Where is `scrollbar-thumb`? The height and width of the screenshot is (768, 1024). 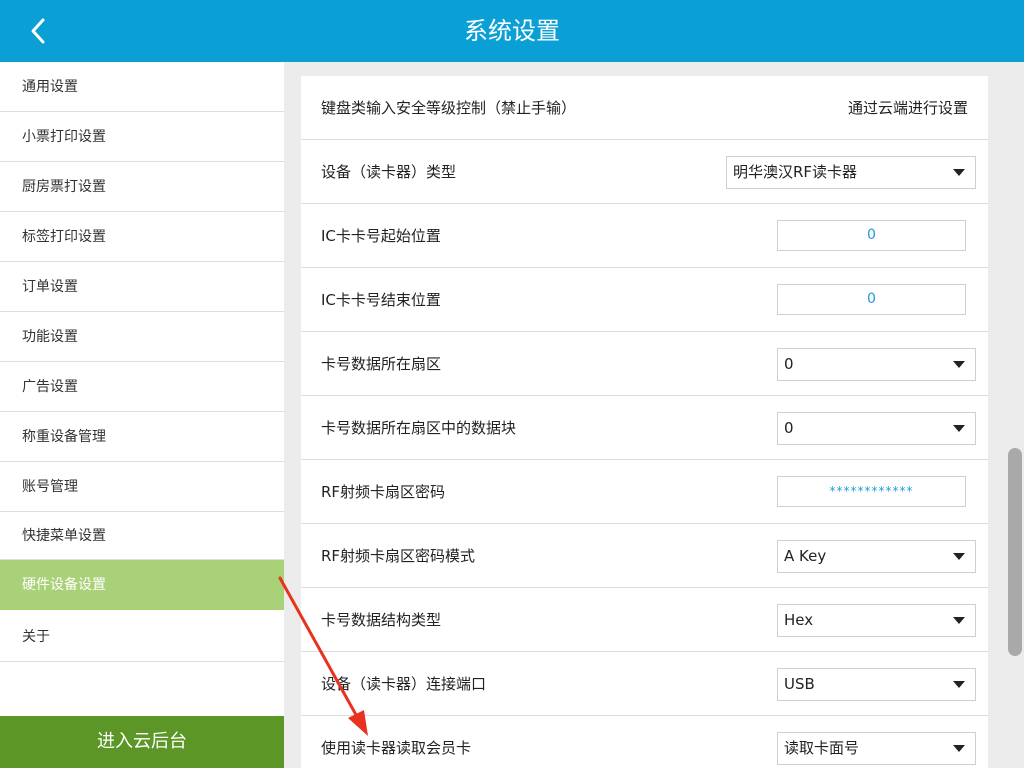 scrollbar-thumb is located at coordinates (1015, 552).